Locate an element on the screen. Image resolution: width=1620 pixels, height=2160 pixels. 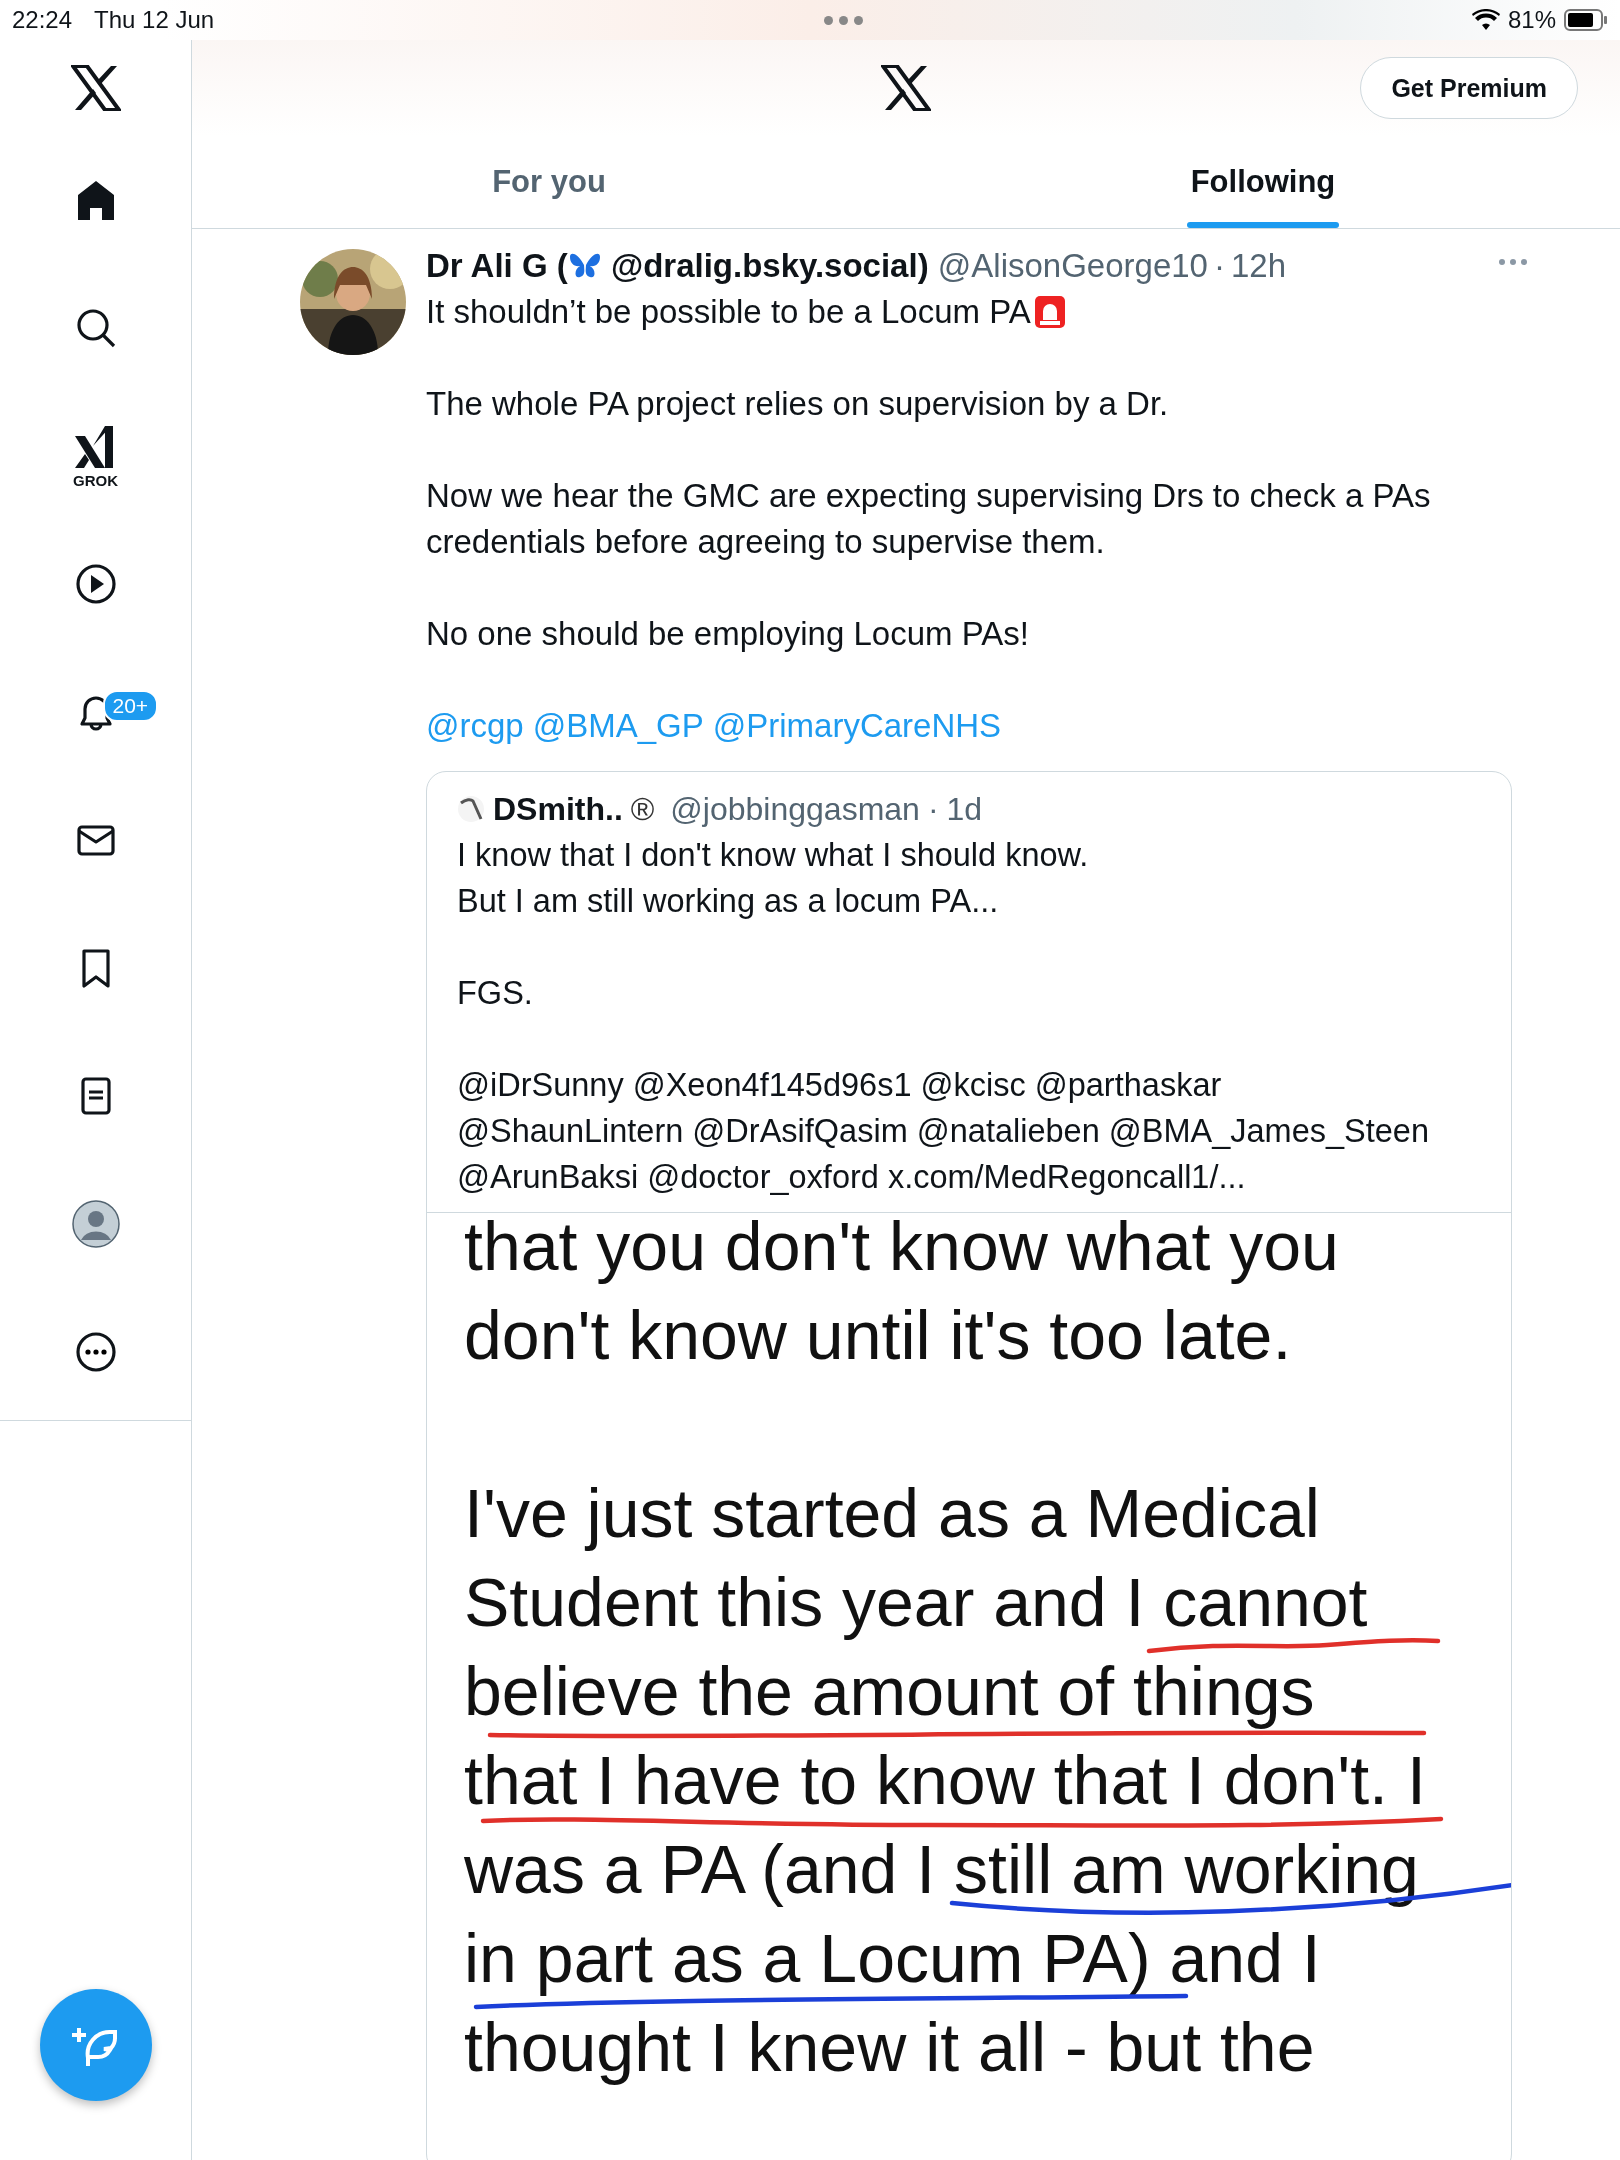
screenshot-text: was a PA (and I still am working is located at coordinates (941, 1869).